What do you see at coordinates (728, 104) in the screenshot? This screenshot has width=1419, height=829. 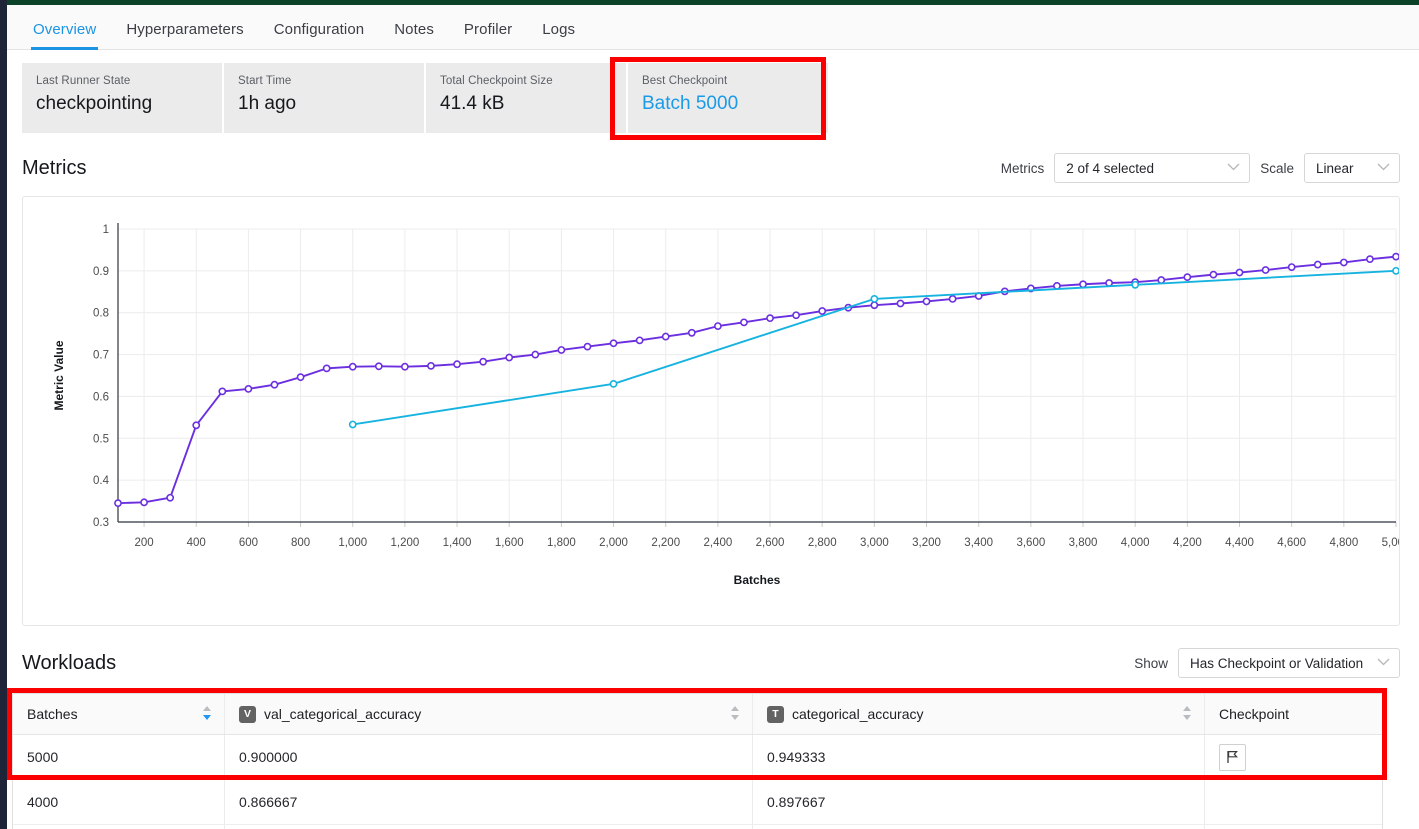 I see `card-value-link: Batch 5000` at bounding box center [728, 104].